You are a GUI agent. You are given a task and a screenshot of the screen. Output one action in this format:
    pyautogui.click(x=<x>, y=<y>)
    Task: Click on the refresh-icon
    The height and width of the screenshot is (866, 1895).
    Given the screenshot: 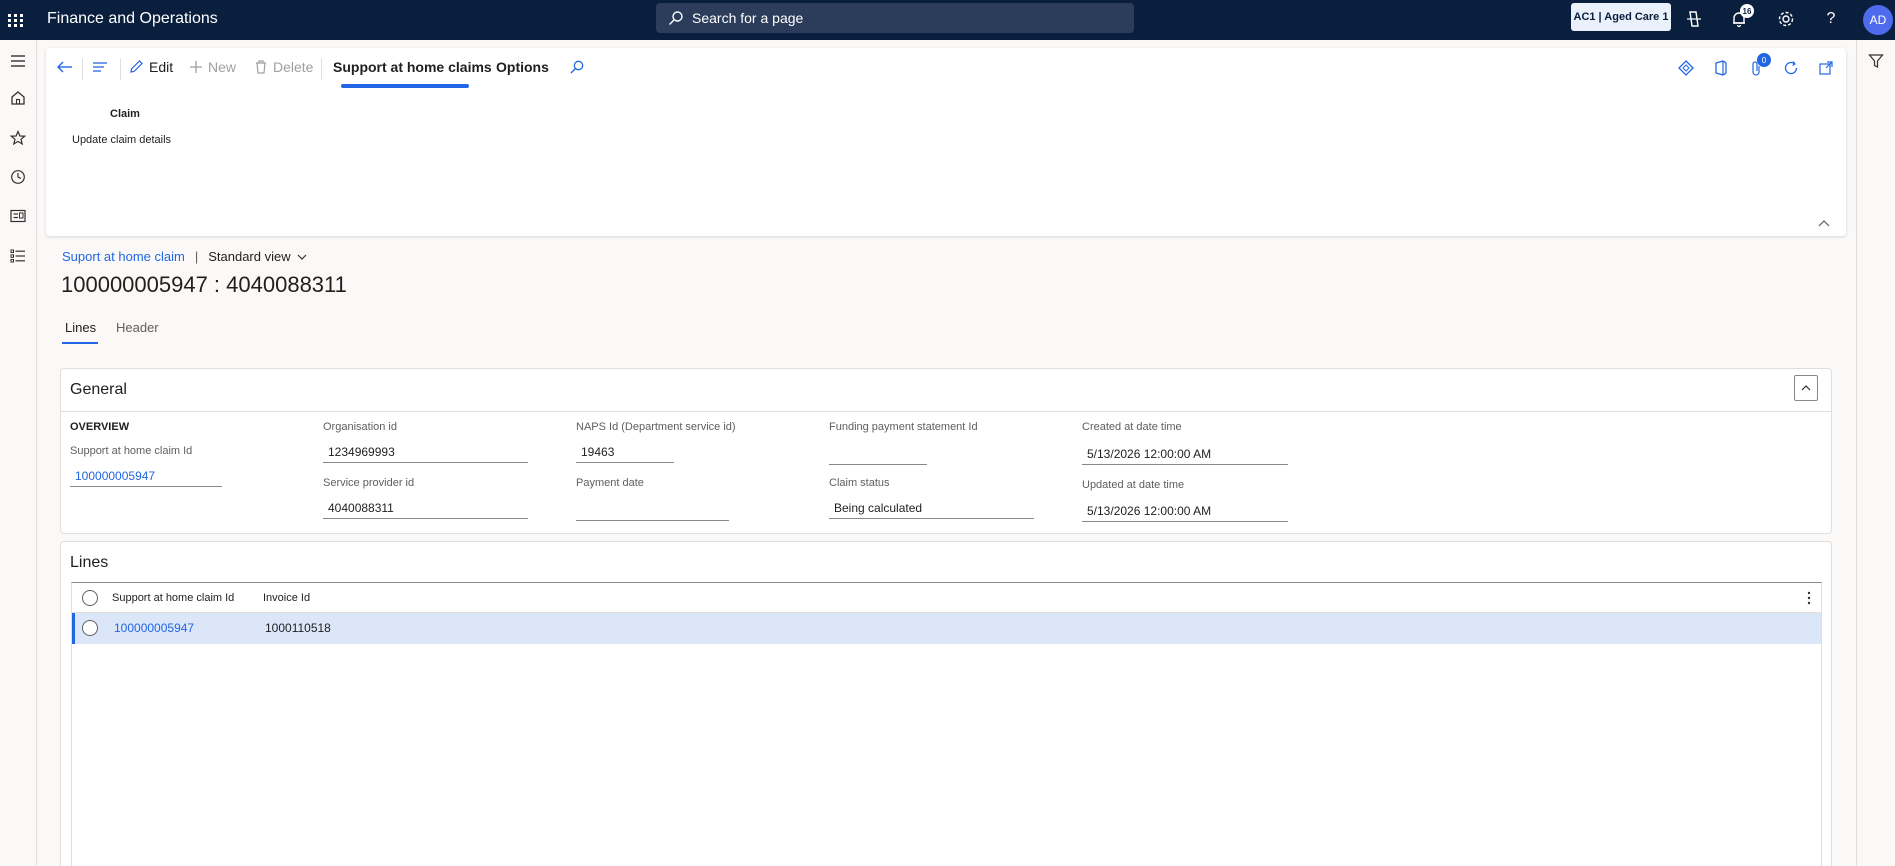 What is the action you would take?
    pyautogui.click(x=1791, y=68)
    